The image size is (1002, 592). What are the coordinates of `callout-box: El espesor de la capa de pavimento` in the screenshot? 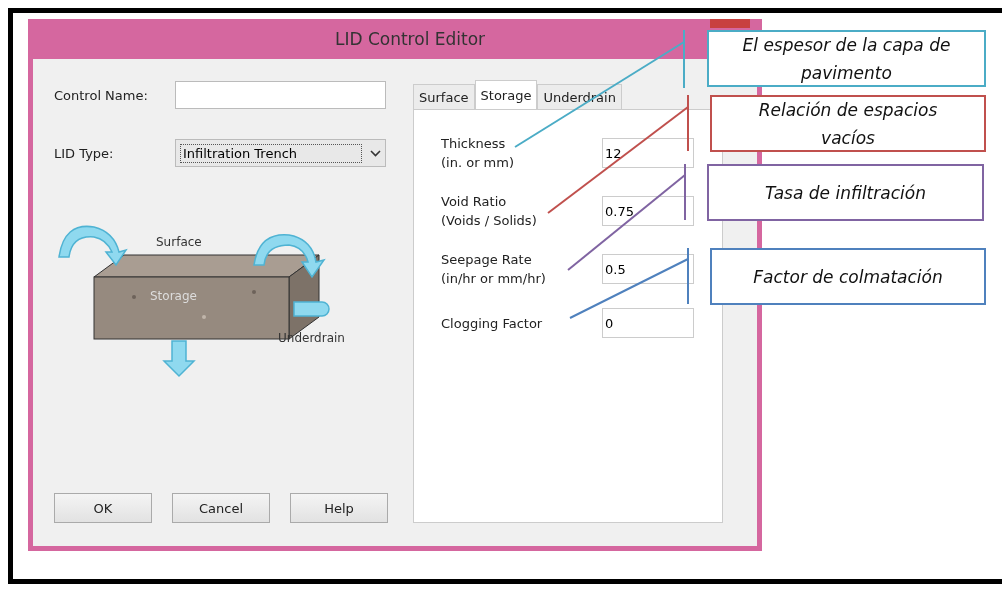 It's located at (846, 58).